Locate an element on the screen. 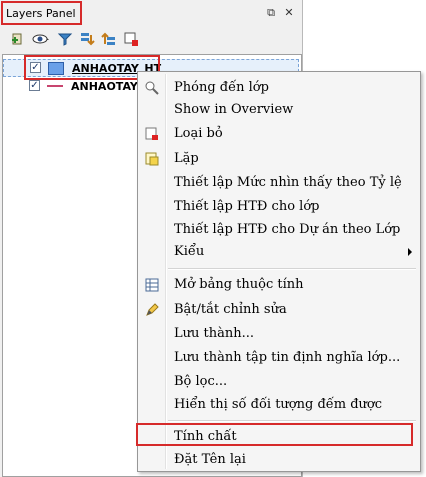 The height and width of the screenshot is (477, 426). menu-item-set-layer-crs: Thiết lập HTĐ cho lớp is located at coordinates (279, 207).